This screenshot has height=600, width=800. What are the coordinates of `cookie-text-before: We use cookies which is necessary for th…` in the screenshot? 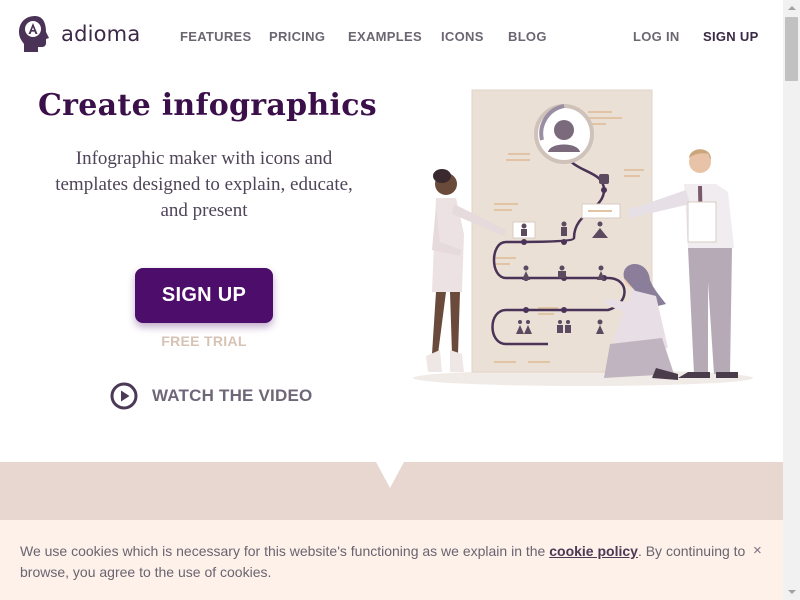 It's located at (285, 551).